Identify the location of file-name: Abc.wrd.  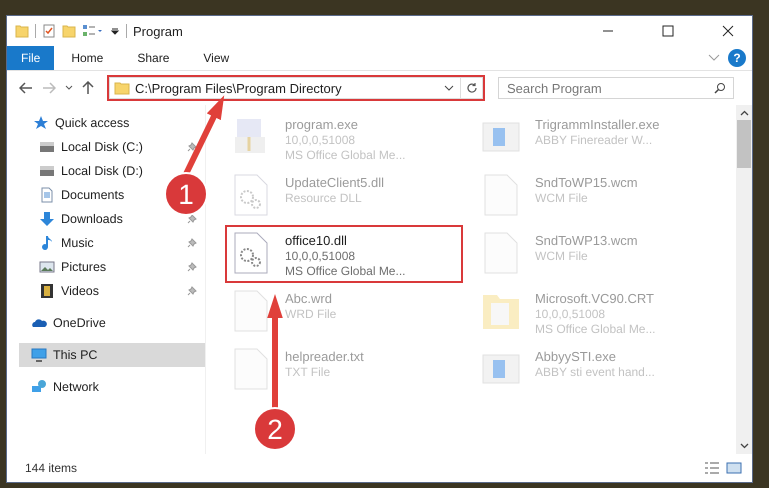
(309, 299).